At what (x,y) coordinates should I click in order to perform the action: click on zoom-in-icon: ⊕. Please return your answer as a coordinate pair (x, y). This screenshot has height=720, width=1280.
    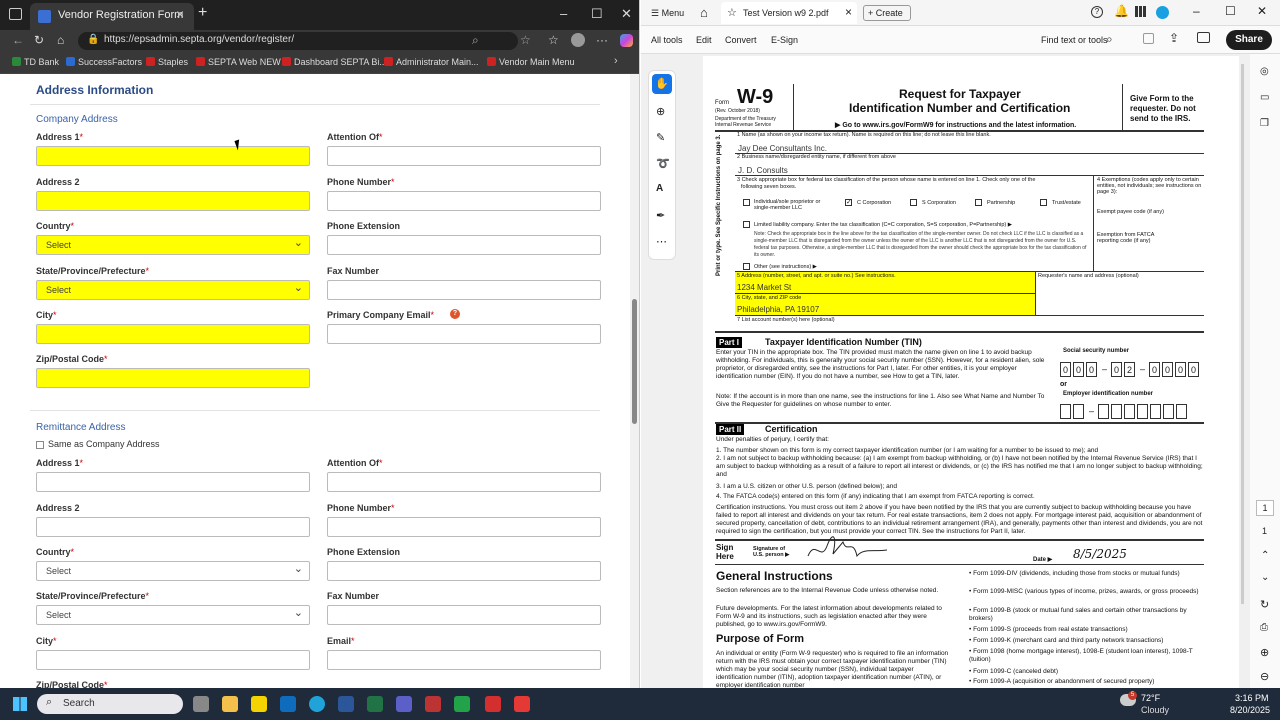
    Looking at the image, I should click on (1264, 652).